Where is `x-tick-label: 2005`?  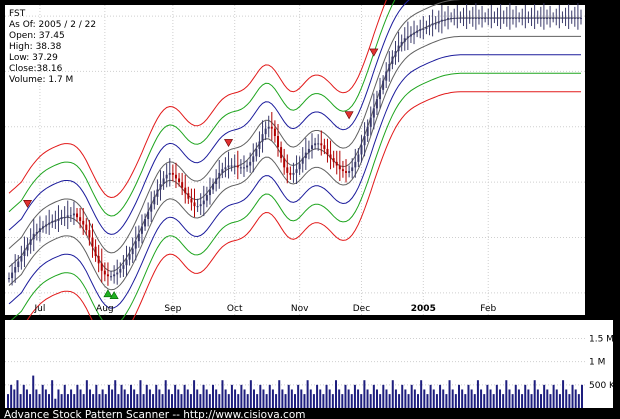 x-tick-label: 2005 is located at coordinates (423, 309).